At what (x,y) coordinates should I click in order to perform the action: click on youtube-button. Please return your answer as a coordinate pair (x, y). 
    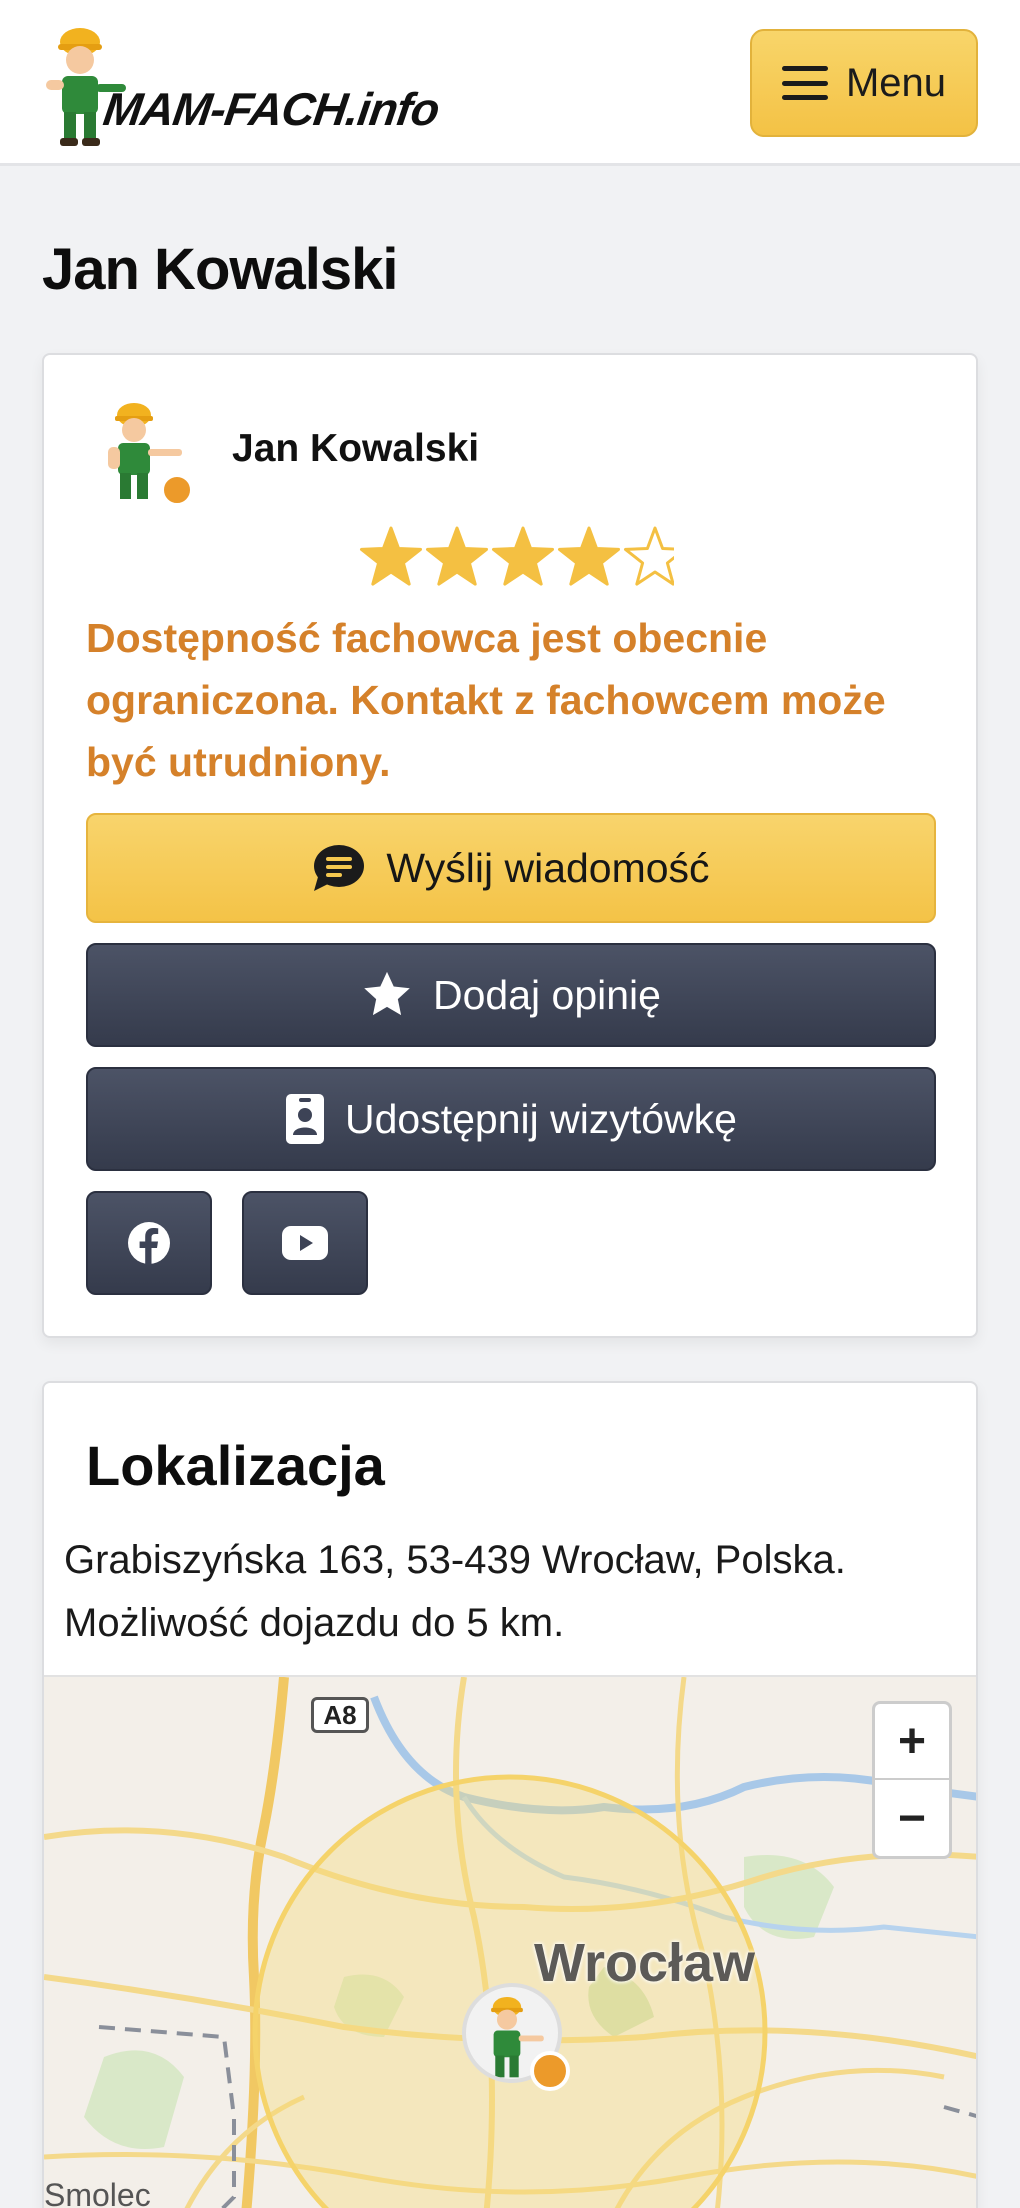
    Looking at the image, I should click on (305, 1243).